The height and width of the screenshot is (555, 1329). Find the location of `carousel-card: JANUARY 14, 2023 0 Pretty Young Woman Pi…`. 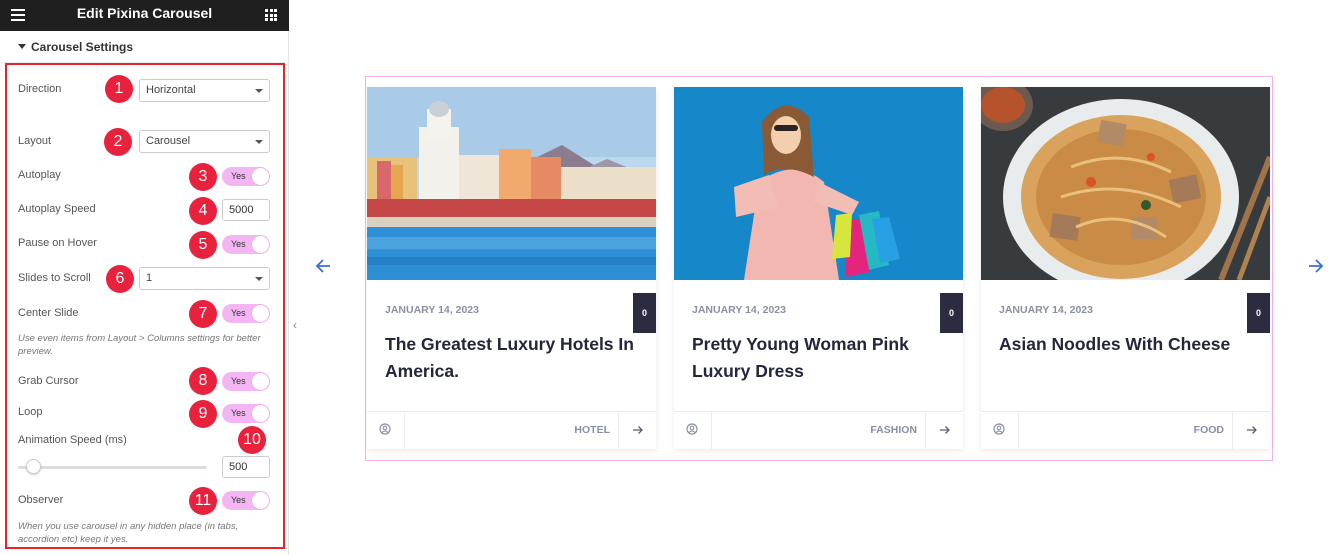

carousel-card: JANUARY 14, 2023 0 Pretty Young Woman Pi… is located at coordinates (818, 268).